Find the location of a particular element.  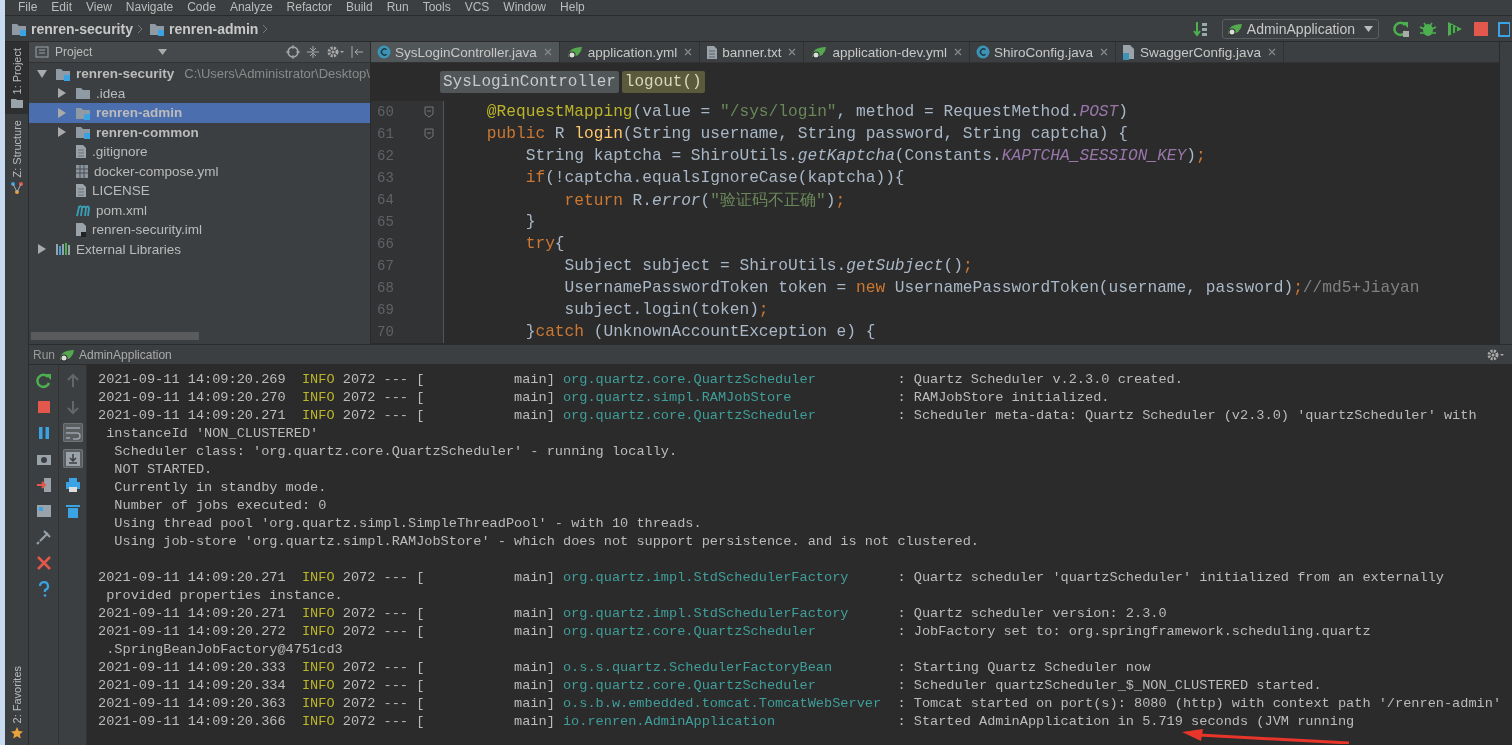

menu-item: Analyze is located at coordinates (251, 7).